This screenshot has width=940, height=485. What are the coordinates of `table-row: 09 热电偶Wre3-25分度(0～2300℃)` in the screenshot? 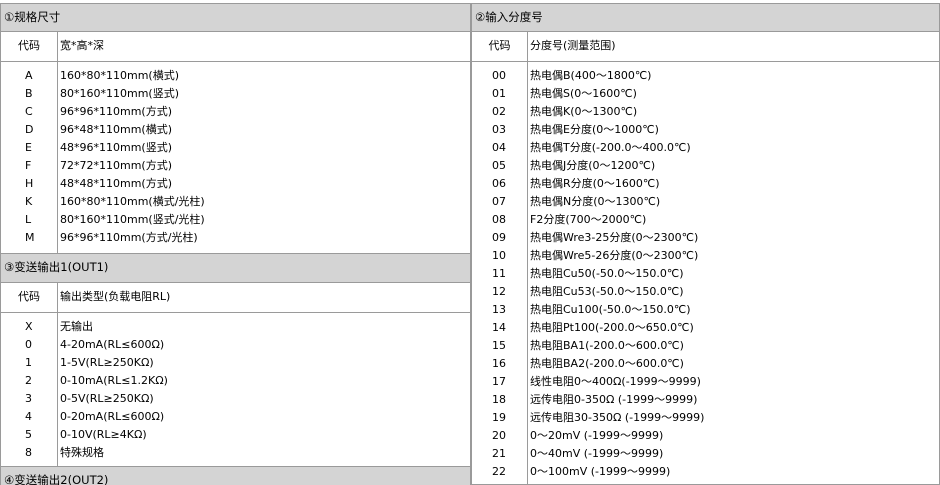 It's located at (705, 238).